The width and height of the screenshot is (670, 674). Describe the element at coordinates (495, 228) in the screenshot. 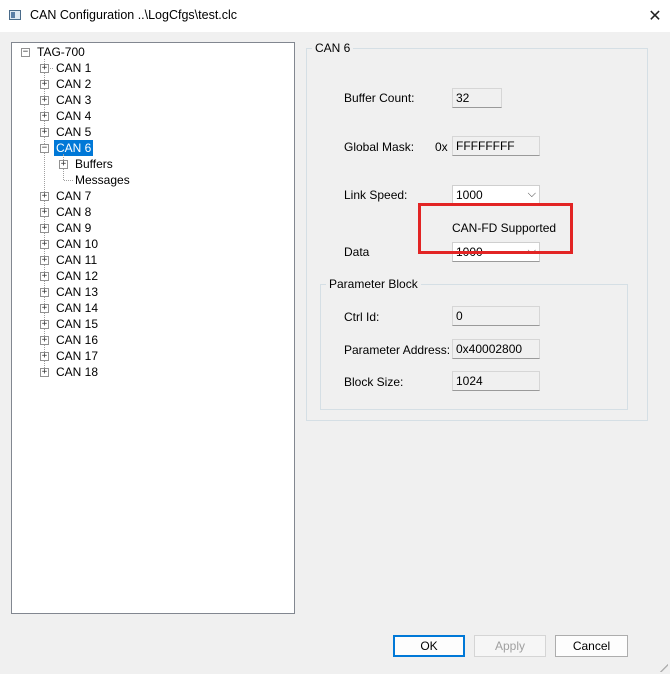

I see `highlight-annotation` at that location.